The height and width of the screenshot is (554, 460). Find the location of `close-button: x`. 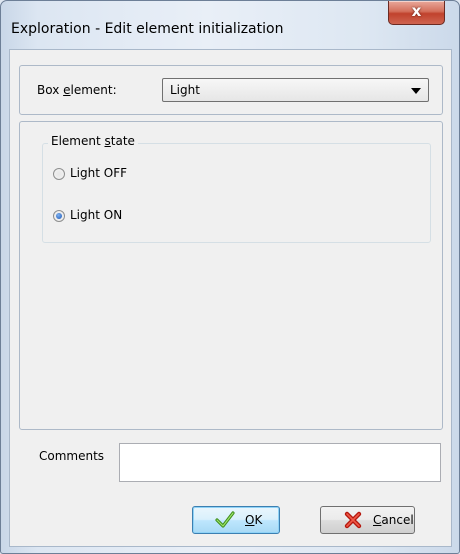

close-button: x is located at coordinates (416, 13).